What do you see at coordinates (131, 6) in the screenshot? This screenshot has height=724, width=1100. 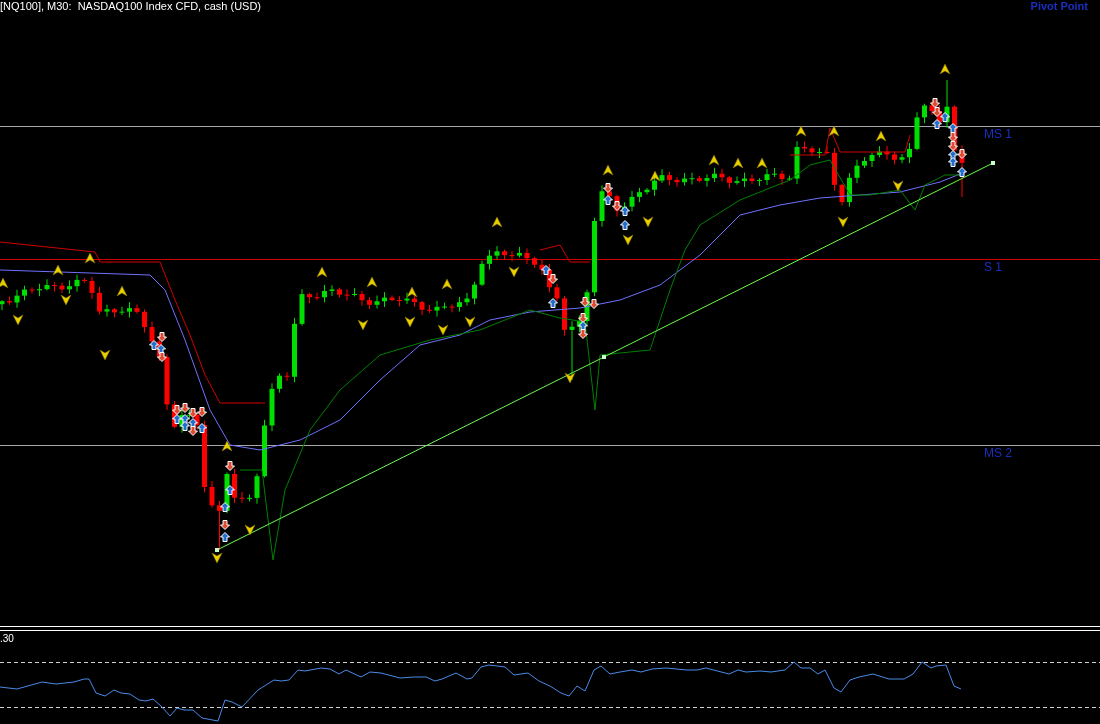 I see `chart-title: [NQ100], M30: NASDAQ100 Index CFD, cash (USD)` at bounding box center [131, 6].